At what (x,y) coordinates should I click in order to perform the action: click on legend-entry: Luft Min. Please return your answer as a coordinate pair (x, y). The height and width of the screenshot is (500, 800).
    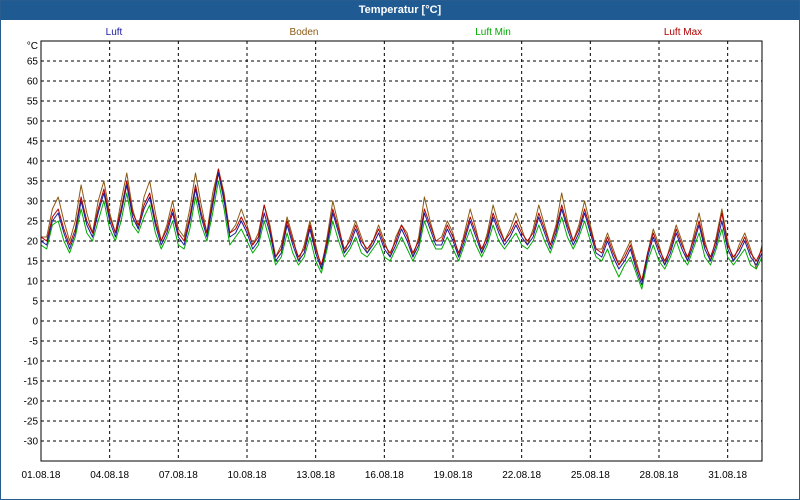
    Looking at the image, I should click on (493, 32).